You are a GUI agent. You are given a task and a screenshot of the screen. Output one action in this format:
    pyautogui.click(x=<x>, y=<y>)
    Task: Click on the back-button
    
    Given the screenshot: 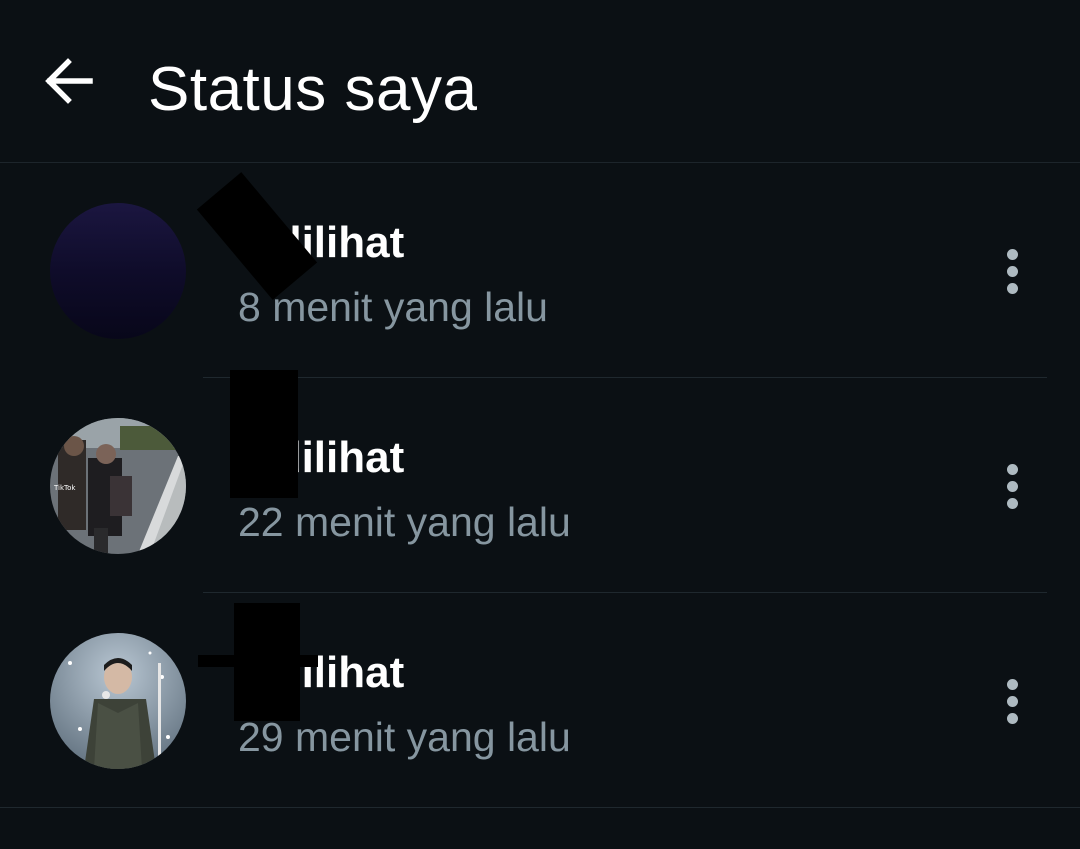 What is the action you would take?
    pyautogui.click(x=68, y=83)
    